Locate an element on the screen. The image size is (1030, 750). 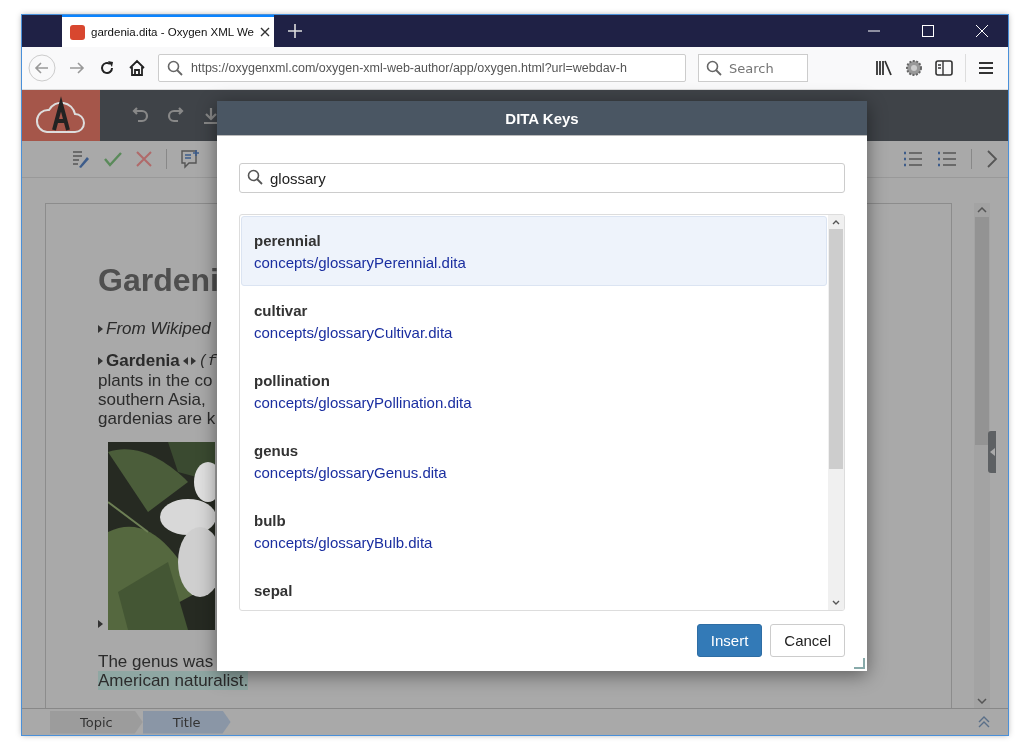
bulleted-list-icon is located at coordinates (913, 159).